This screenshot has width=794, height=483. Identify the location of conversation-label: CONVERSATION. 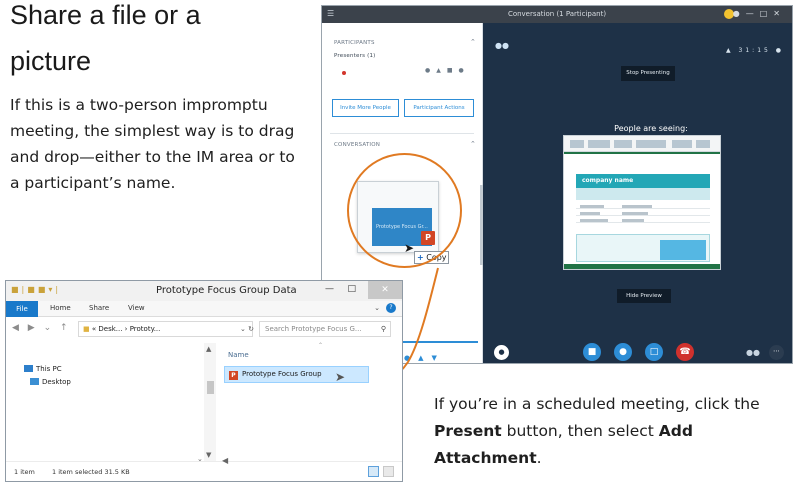
(357, 145).